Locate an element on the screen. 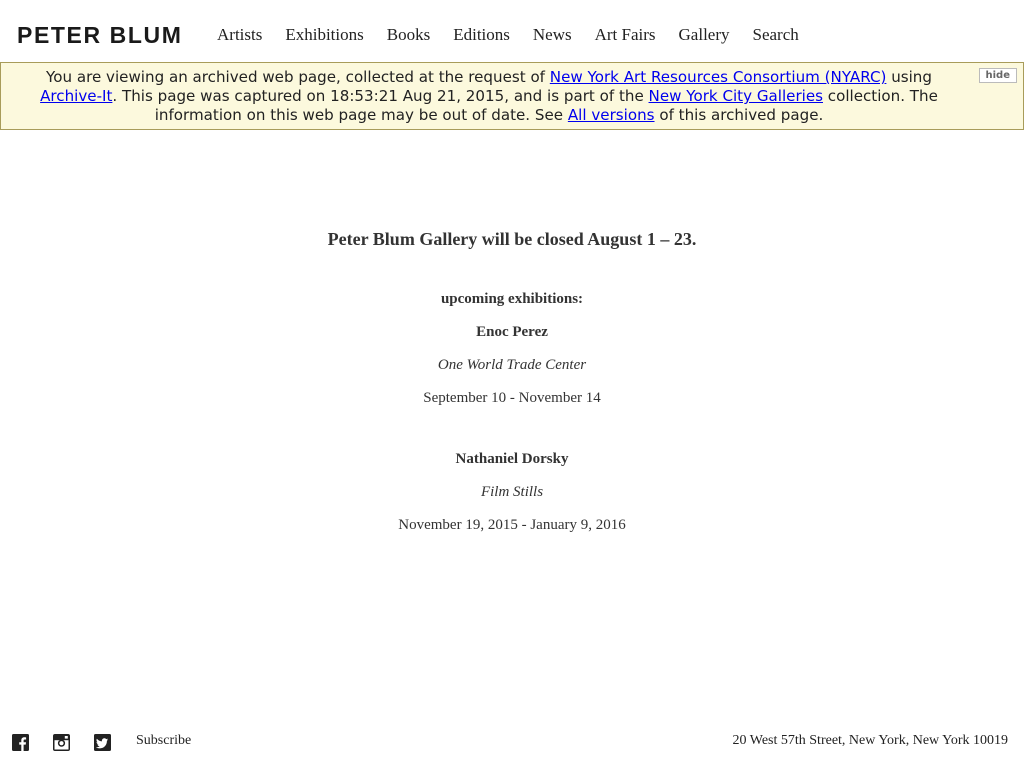 This screenshot has height=768, width=1024. upcoming-label: upcoming exhibitions: is located at coordinates (512, 299).